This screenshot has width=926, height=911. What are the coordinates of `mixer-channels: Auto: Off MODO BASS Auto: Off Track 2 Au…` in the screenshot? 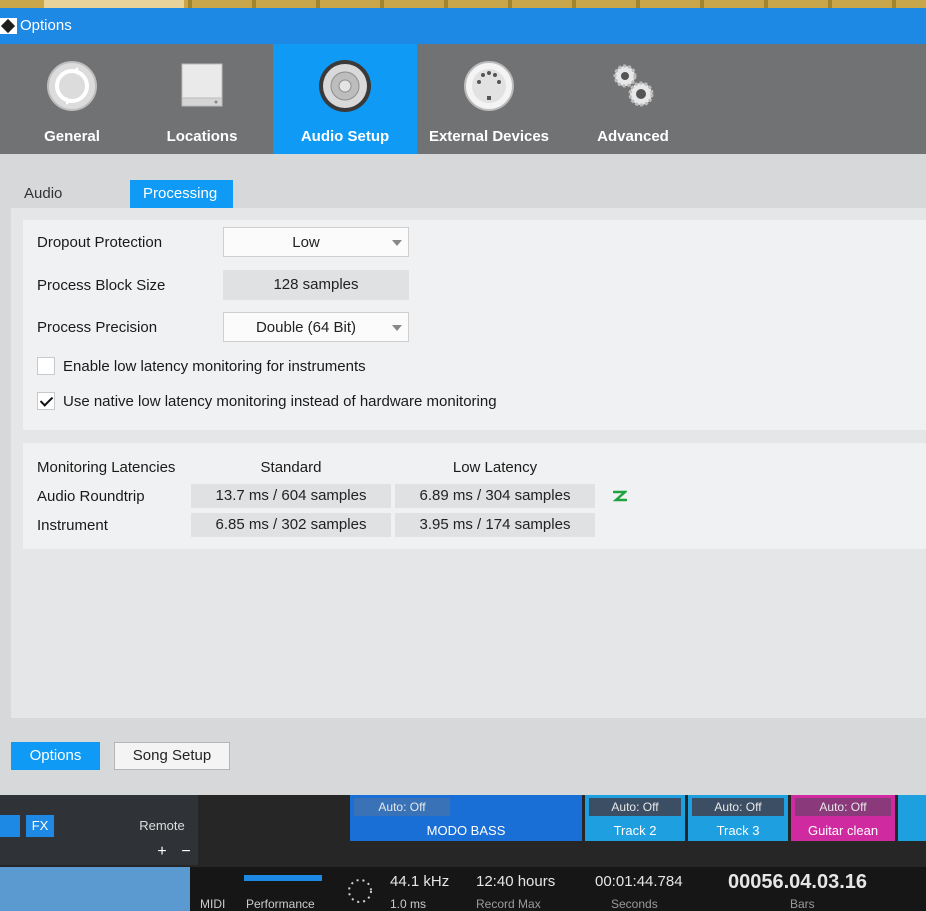 It's located at (638, 818).